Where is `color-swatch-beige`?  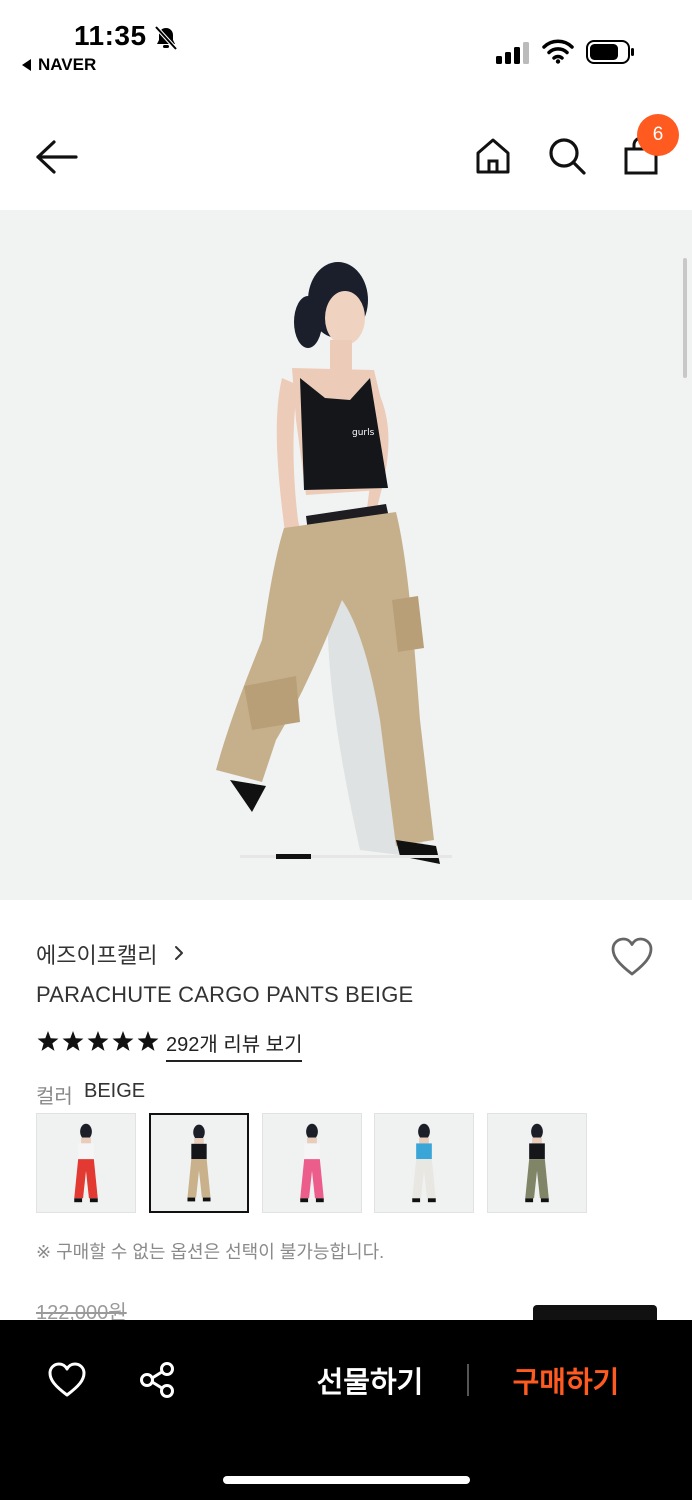 color-swatch-beige is located at coordinates (198, 1163).